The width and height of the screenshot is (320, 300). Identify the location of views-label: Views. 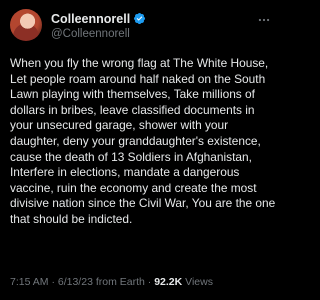
(199, 282).